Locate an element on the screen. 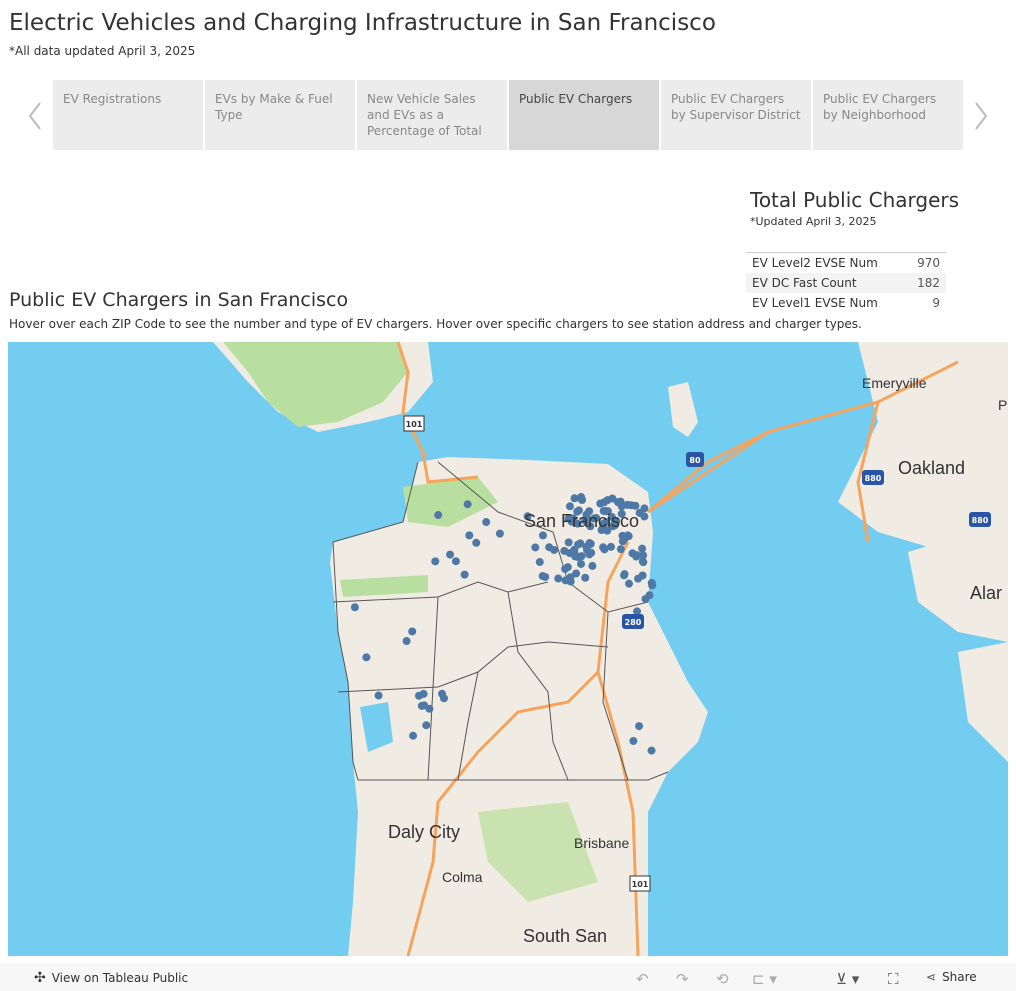 The image size is (1016, 991). table-row: EV Level2 EVSE Num 970 is located at coordinates (846, 263).